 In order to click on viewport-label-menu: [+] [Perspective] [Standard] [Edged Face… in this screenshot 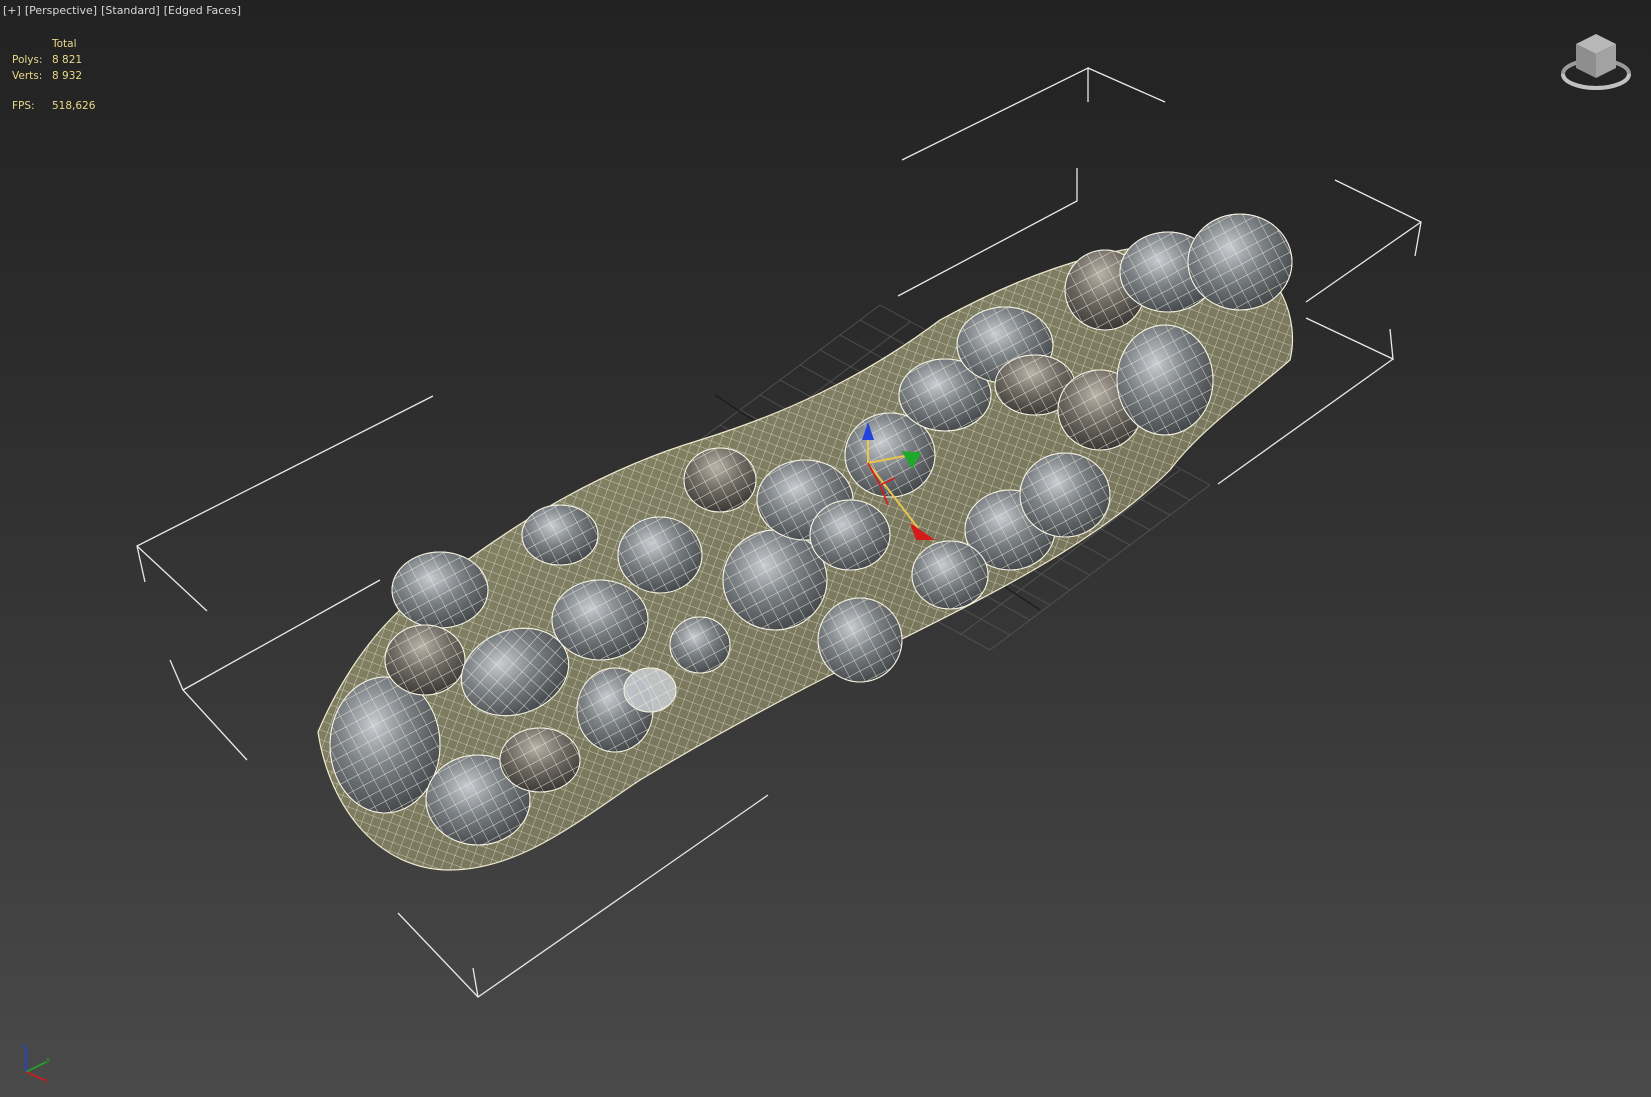, I will do `click(122, 10)`.